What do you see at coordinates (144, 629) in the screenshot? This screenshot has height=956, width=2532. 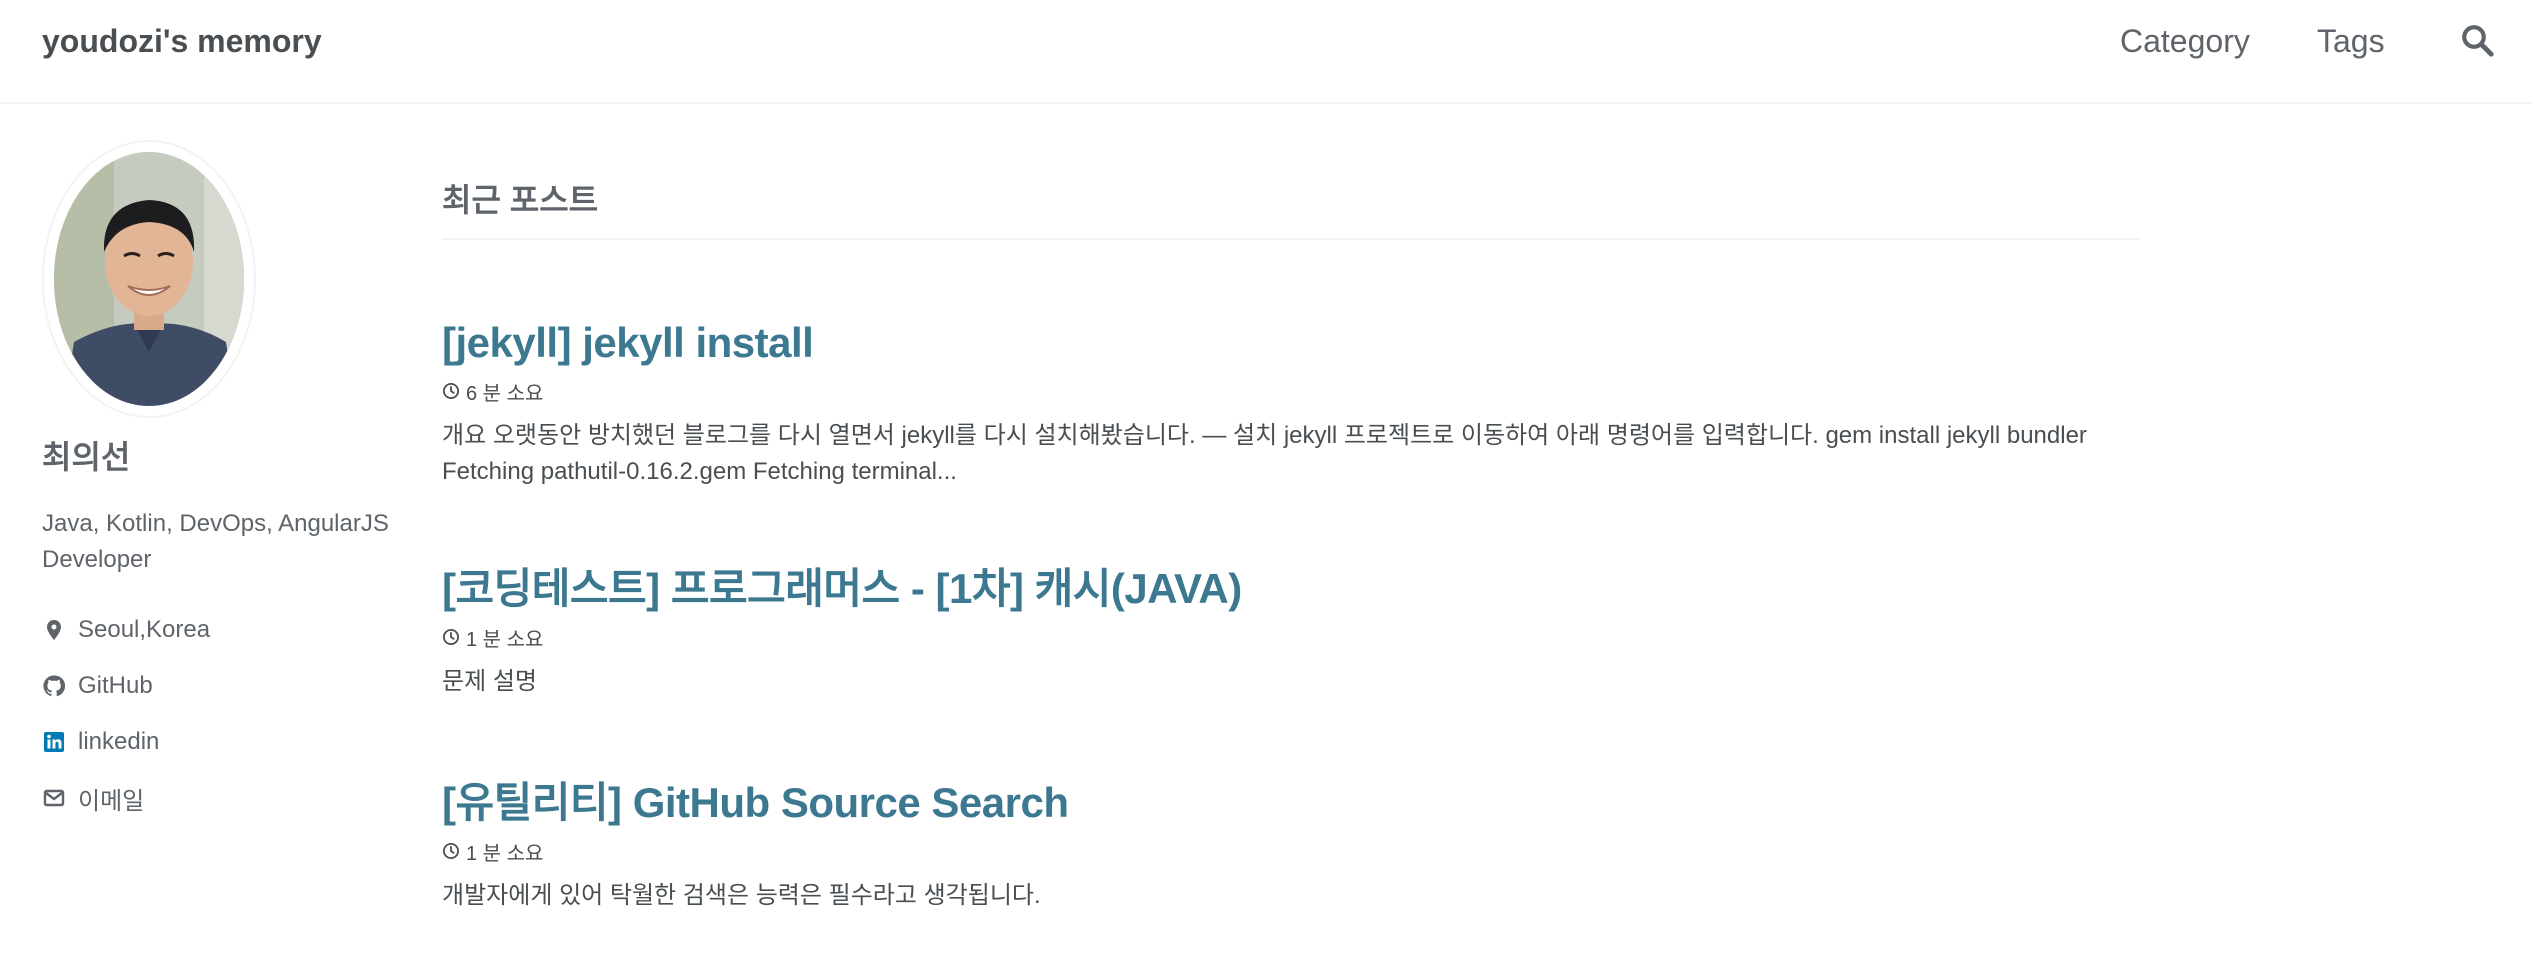 I see `location-label: Seoul,Korea` at bounding box center [144, 629].